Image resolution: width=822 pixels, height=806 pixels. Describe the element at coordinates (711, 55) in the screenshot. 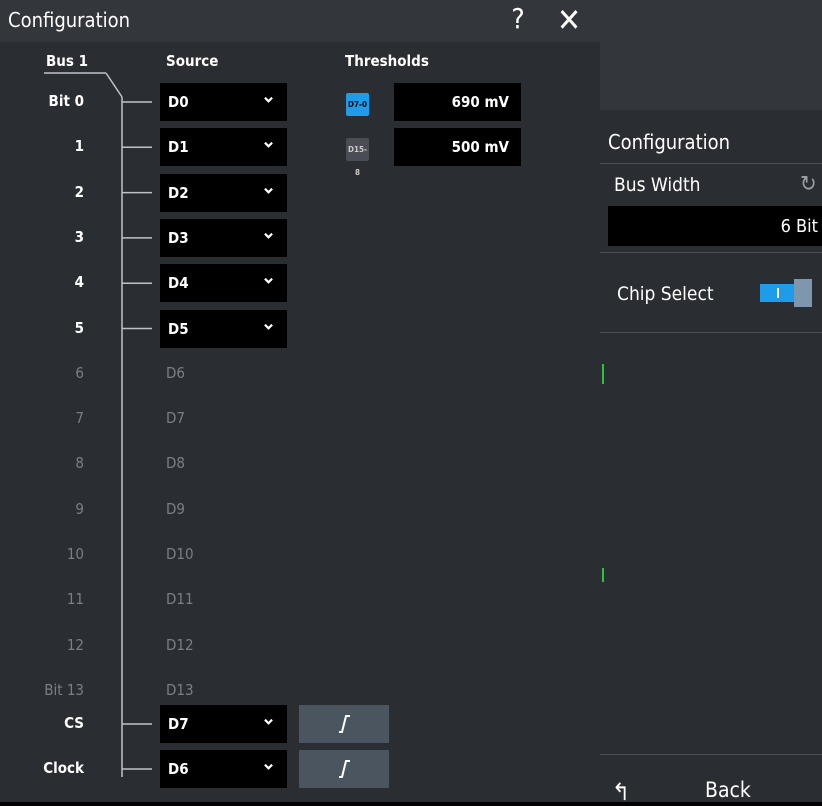

I see `side-panel-top` at that location.